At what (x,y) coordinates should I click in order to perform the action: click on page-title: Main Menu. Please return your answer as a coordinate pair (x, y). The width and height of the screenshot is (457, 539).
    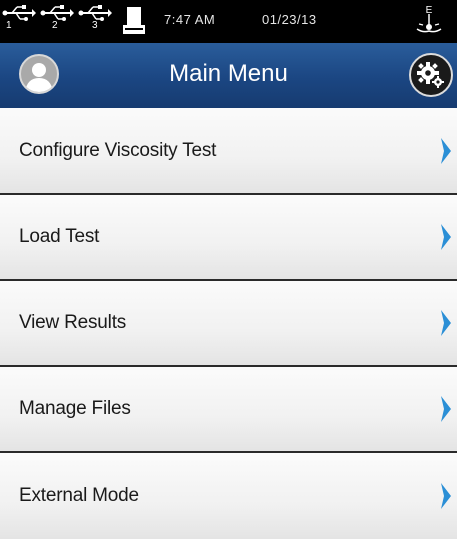
    Looking at the image, I should click on (228, 73).